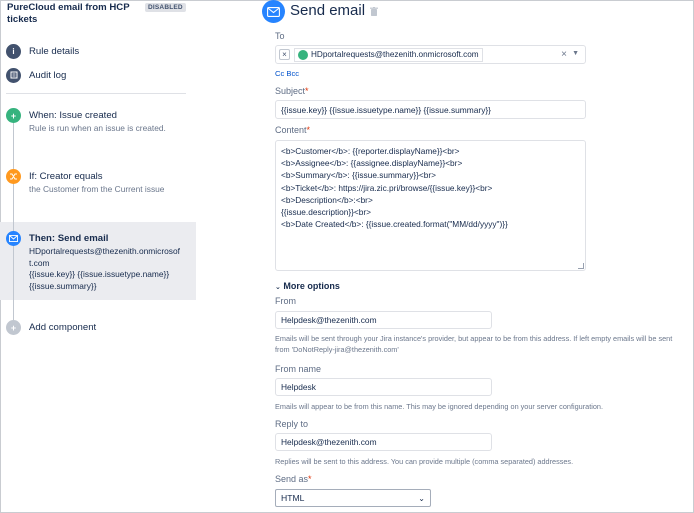 This screenshot has height=513, width=694. I want to click on from-field: Helpdesk@thezenith.com, so click(383, 320).